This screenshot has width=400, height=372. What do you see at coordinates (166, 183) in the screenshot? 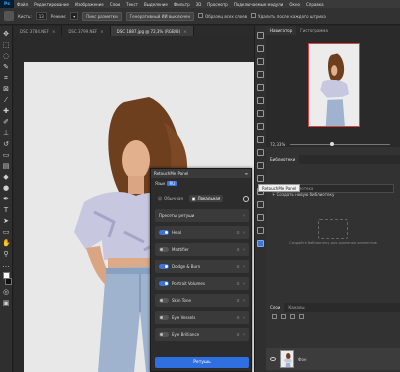
I see `language-selector: Язык RU` at bounding box center [166, 183].